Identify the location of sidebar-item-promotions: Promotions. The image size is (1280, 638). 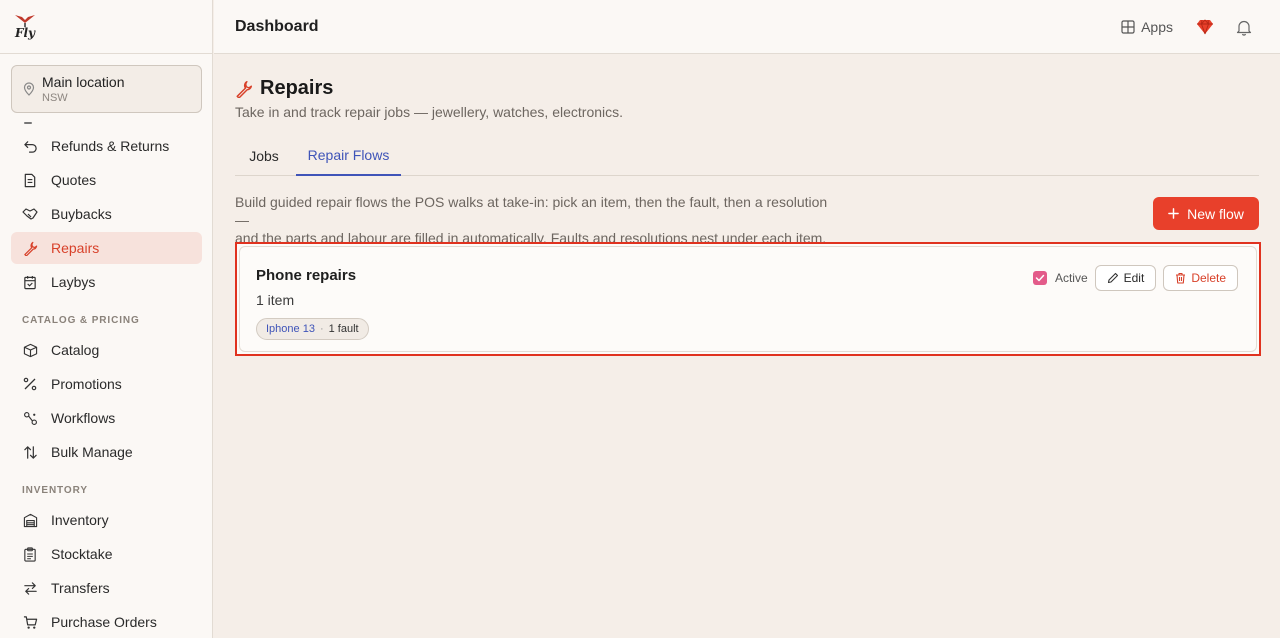
(106, 384).